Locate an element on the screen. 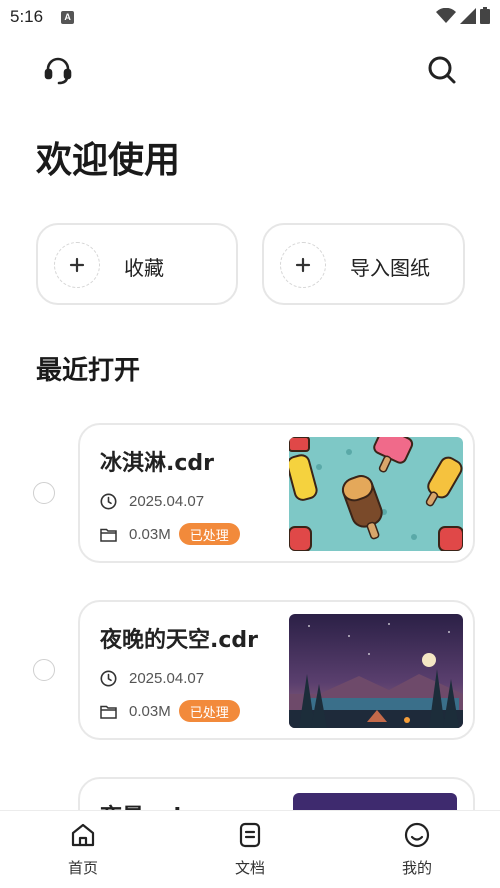 The height and width of the screenshot is (888, 500). nav-documents: 文档 is located at coordinates (250, 853).